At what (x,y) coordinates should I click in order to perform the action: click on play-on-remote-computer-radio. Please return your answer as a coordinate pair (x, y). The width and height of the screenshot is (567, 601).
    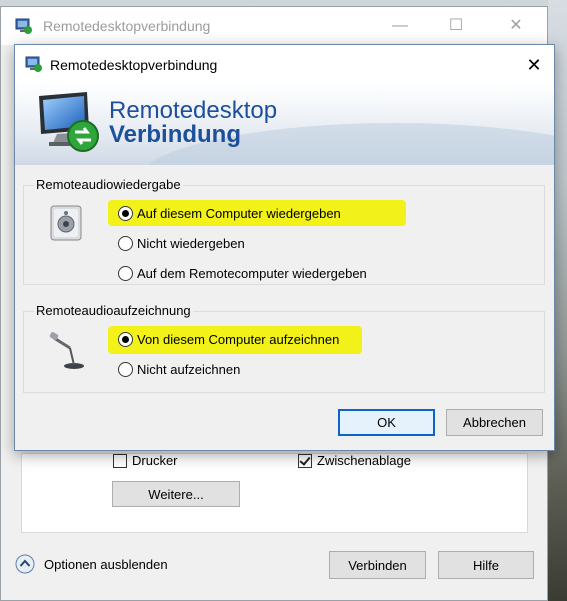
    Looking at the image, I should click on (125, 273).